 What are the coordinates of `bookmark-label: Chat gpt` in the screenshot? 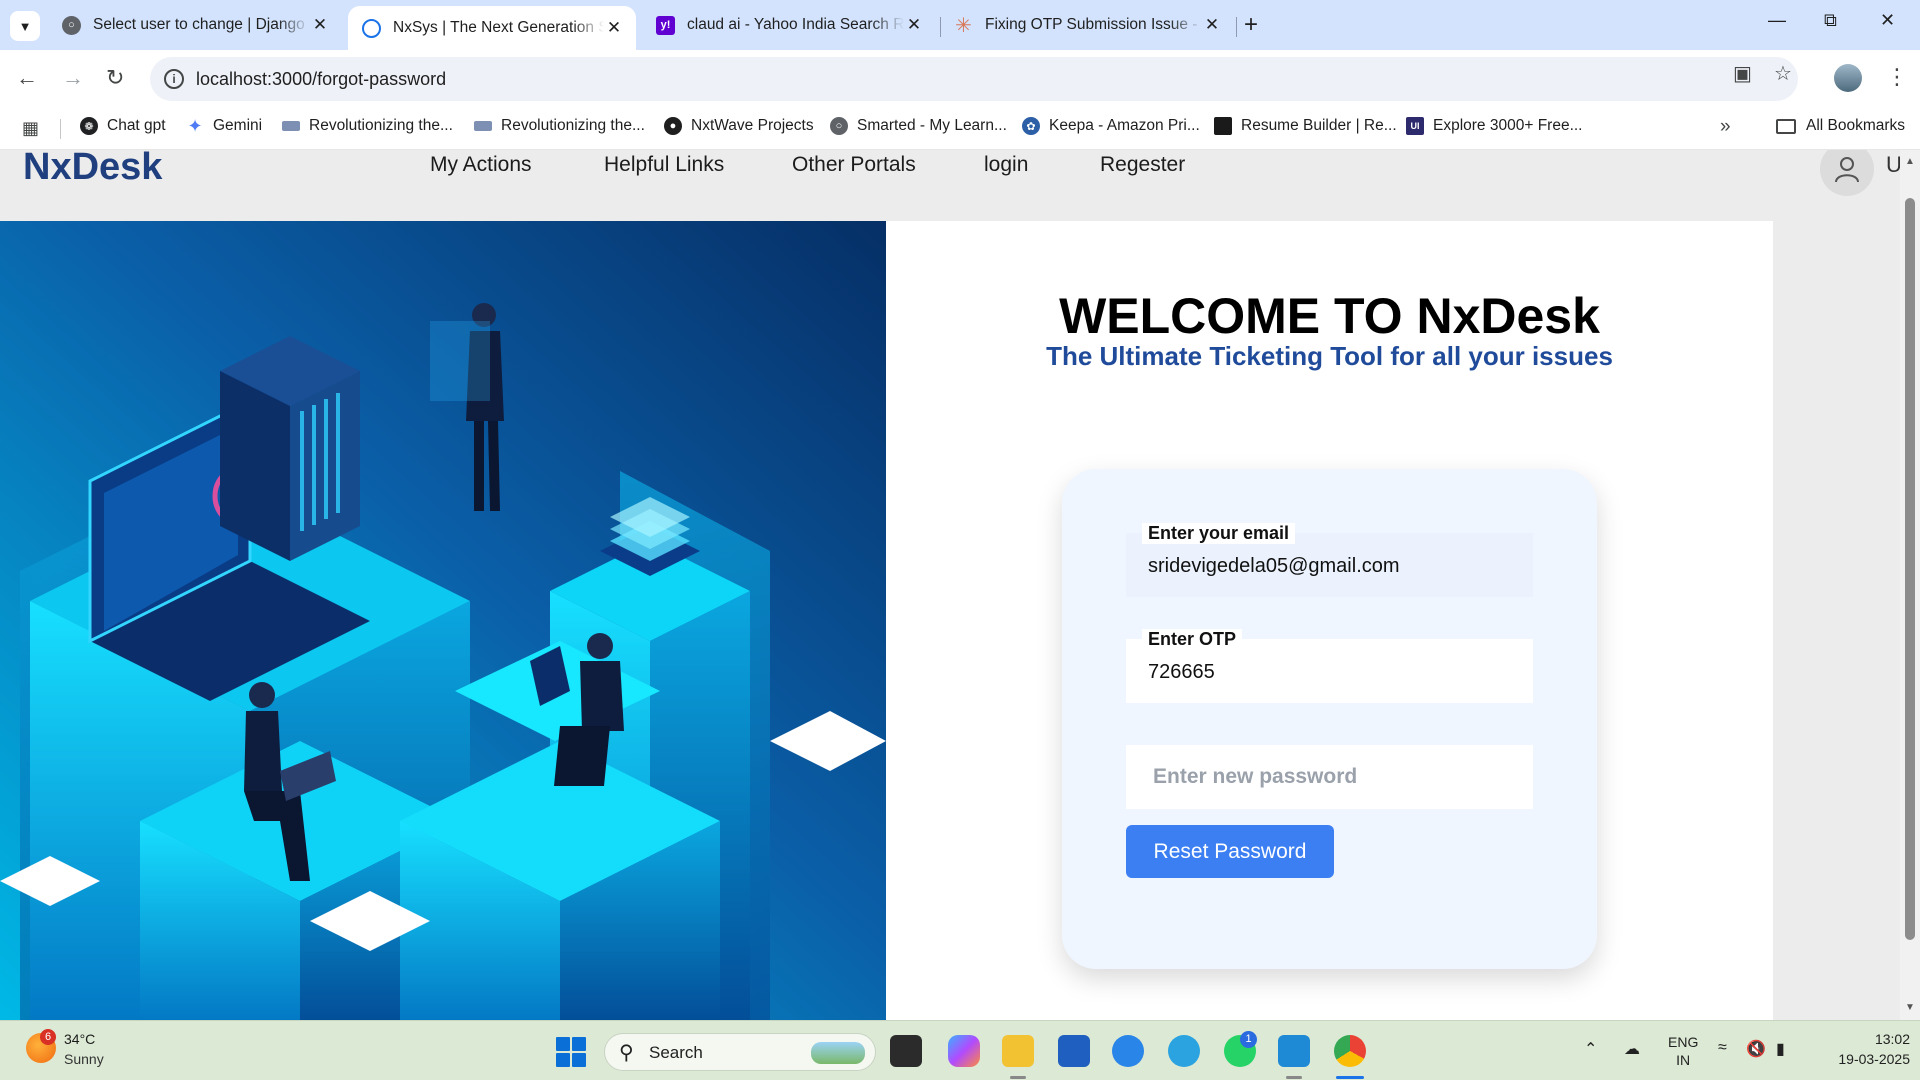 It's located at (136, 125).